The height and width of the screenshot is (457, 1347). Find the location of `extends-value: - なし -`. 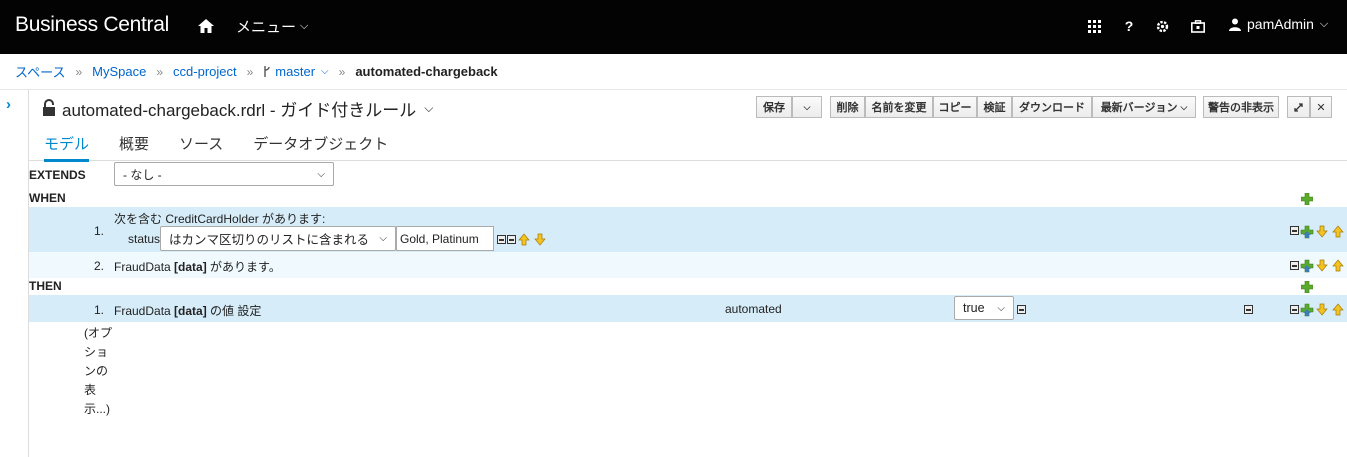

extends-value: - なし - is located at coordinates (142, 174).